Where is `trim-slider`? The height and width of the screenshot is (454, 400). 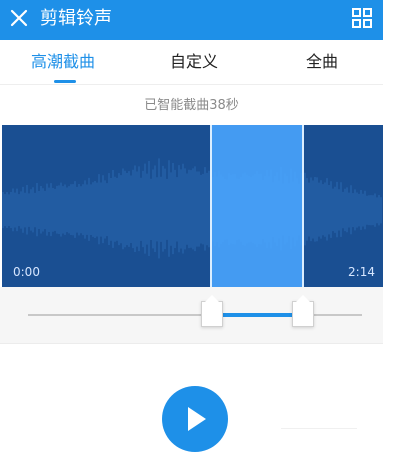 trim-slider is located at coordinates (191, 315).